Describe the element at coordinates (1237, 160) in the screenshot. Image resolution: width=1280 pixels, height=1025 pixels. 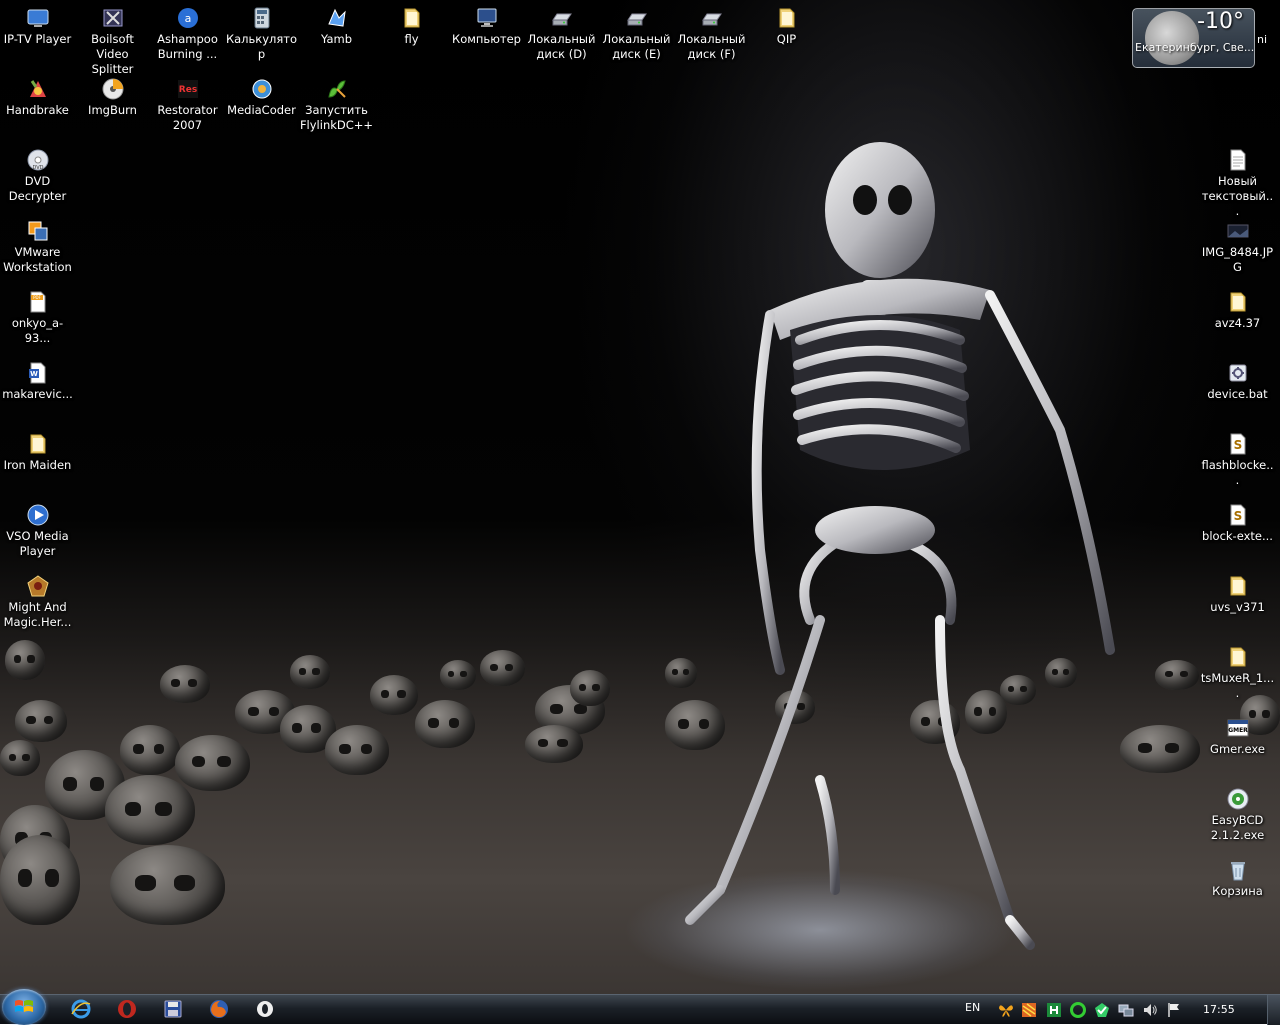
I see `text-document-icon` at that location.